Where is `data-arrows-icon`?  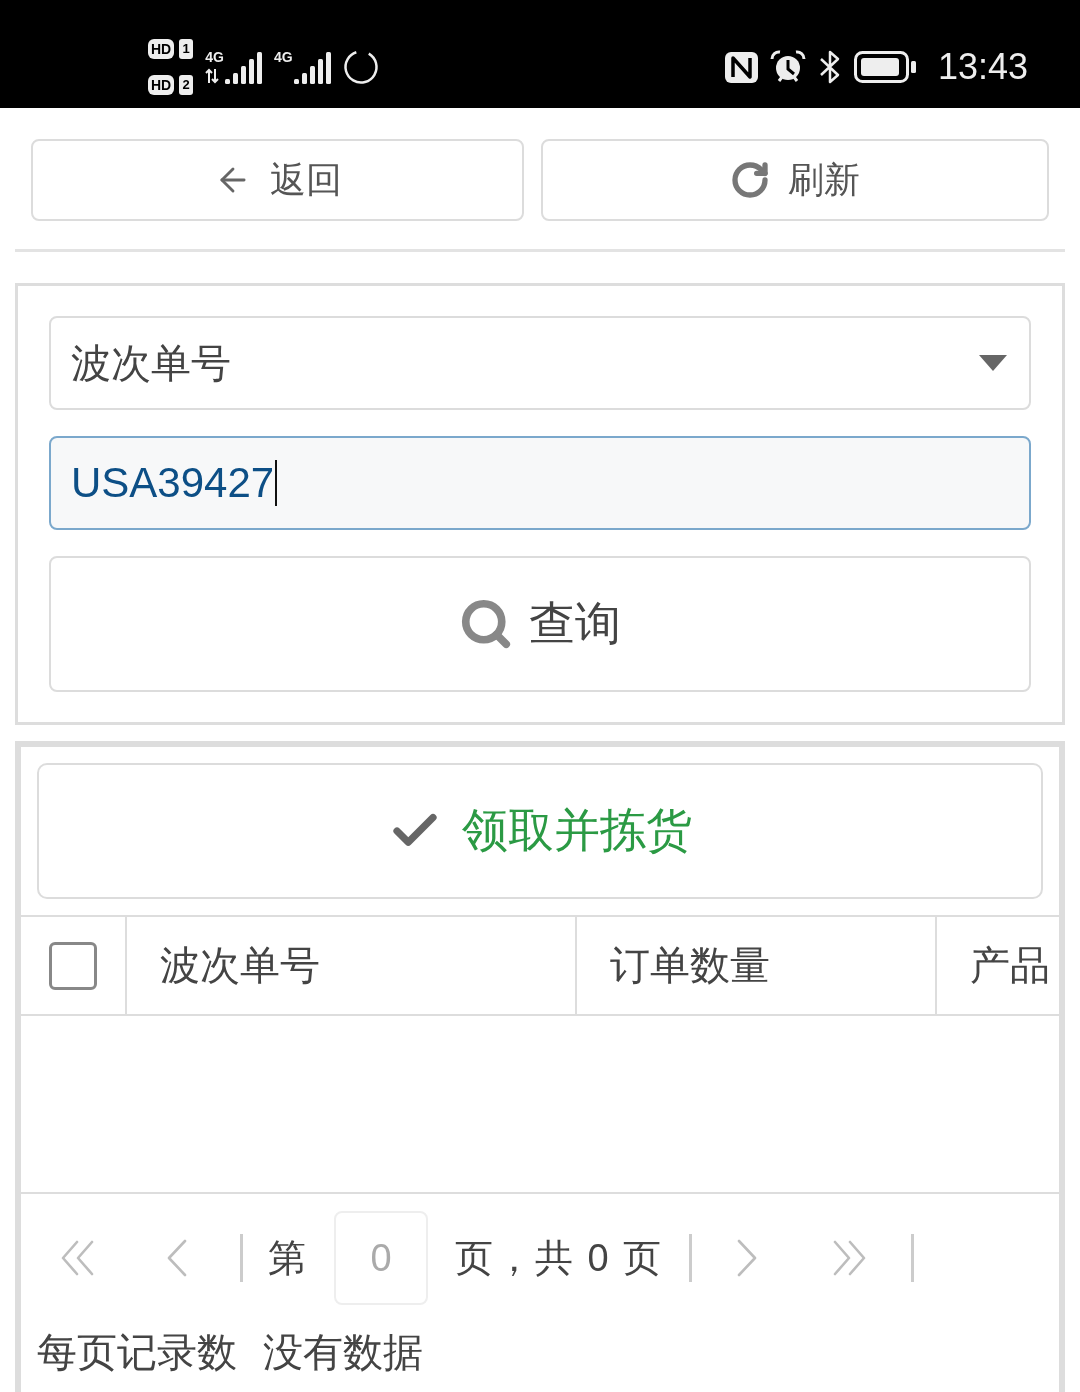
data-arrows-icon is located at coordinates (212, 76).